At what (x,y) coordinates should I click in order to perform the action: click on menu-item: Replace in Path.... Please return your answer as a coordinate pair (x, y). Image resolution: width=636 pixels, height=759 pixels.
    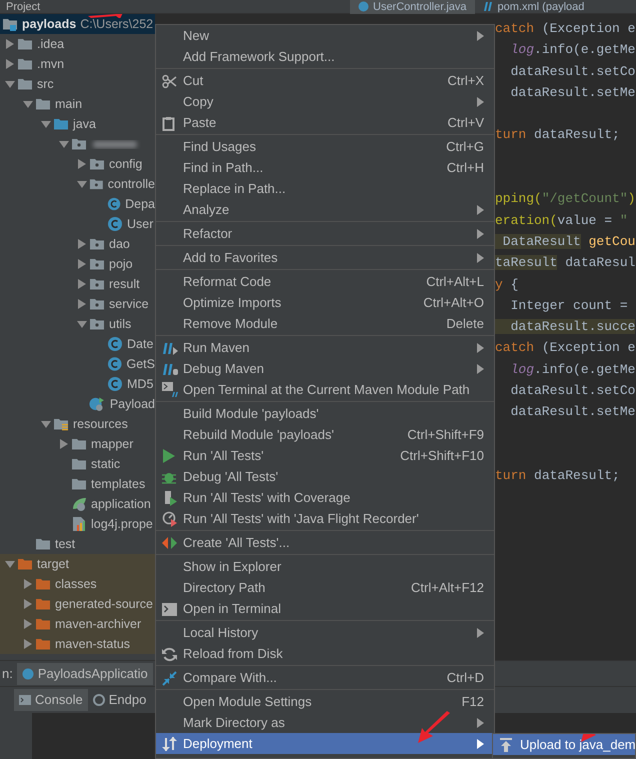
    Looking at the image, I should click on (325, 188).